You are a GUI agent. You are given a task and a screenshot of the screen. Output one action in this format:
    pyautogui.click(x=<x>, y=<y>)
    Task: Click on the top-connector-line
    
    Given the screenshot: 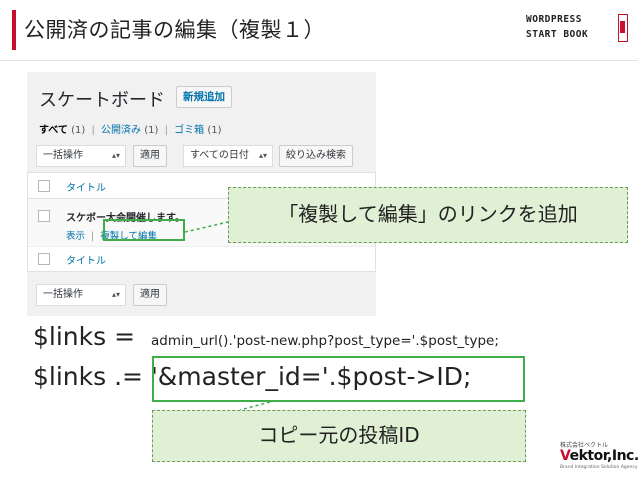 What is the action you would take?
    pyautogui.click(x=206, y=227)
    